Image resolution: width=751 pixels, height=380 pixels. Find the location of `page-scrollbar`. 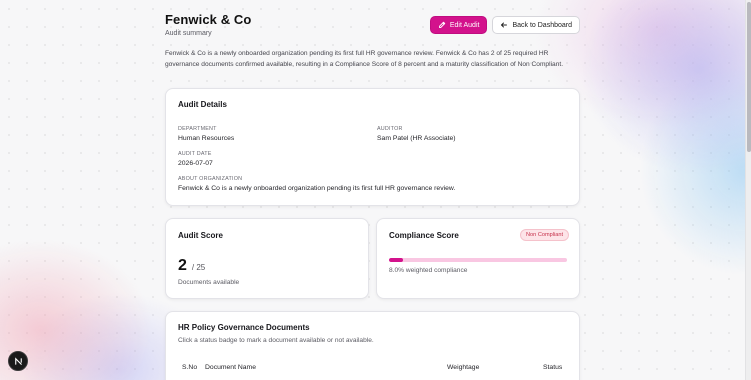

page-scrollbar is located at coordinates (748, 190).